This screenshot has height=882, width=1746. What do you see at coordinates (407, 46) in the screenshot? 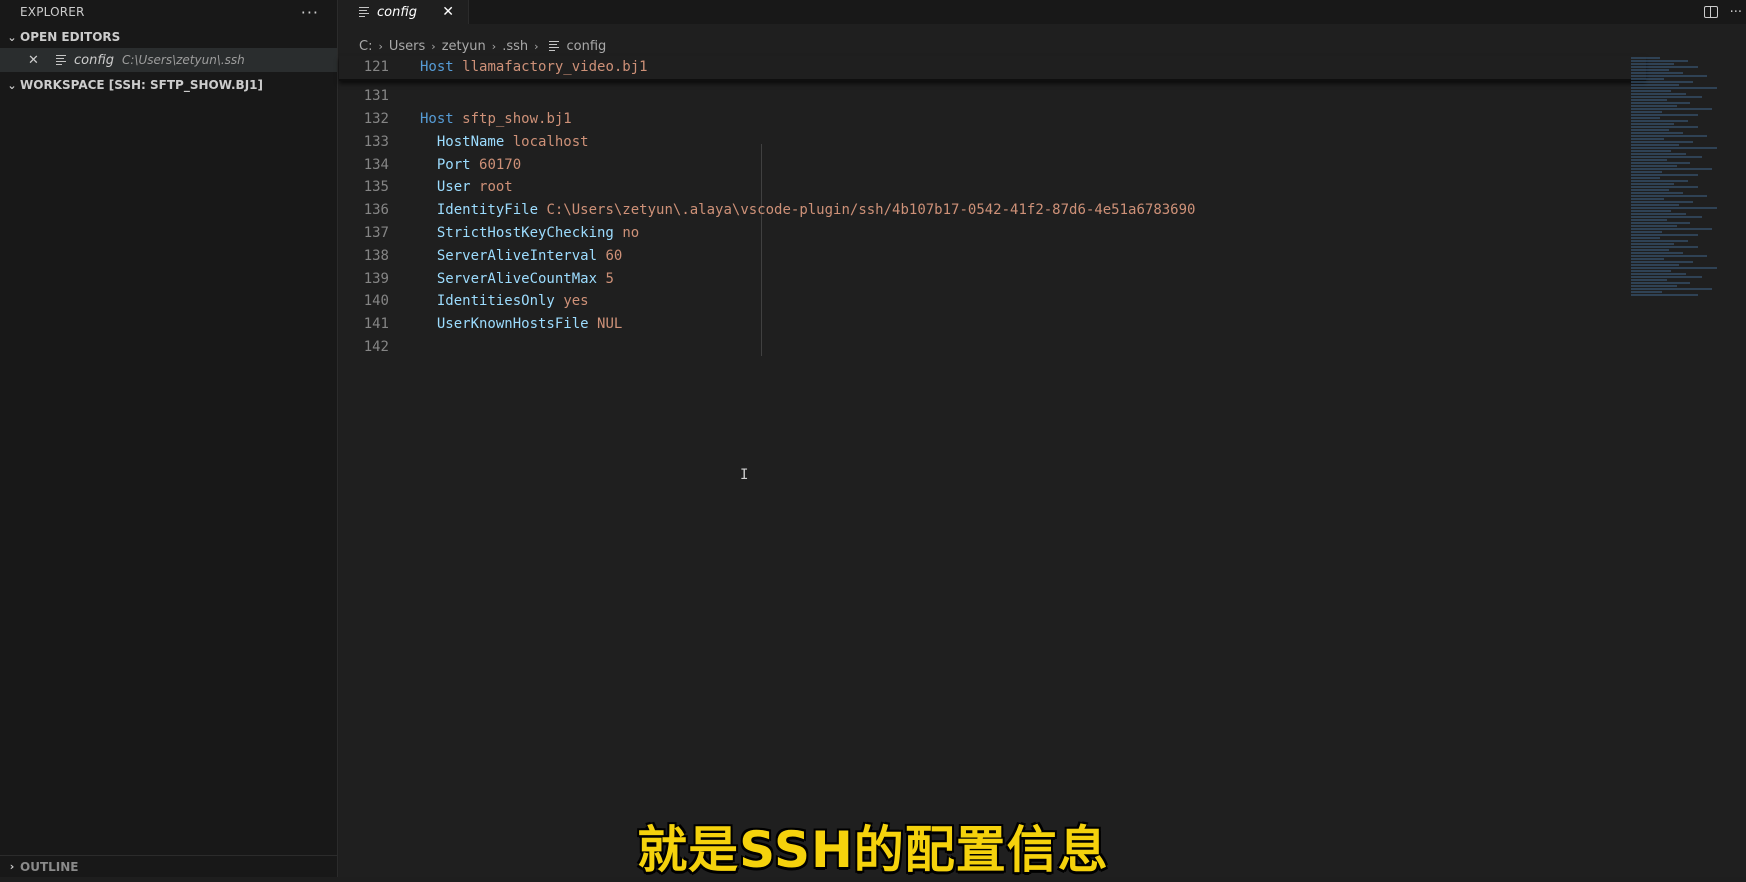
I see `breadcrumb-item: Users` at bounding box center [407, 46].